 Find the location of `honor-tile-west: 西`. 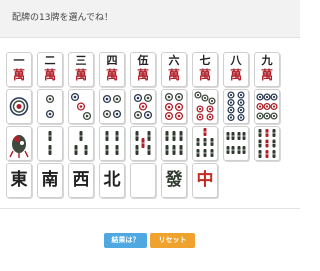

honor-tile-west: 西 is located at coordinates (81, 180).